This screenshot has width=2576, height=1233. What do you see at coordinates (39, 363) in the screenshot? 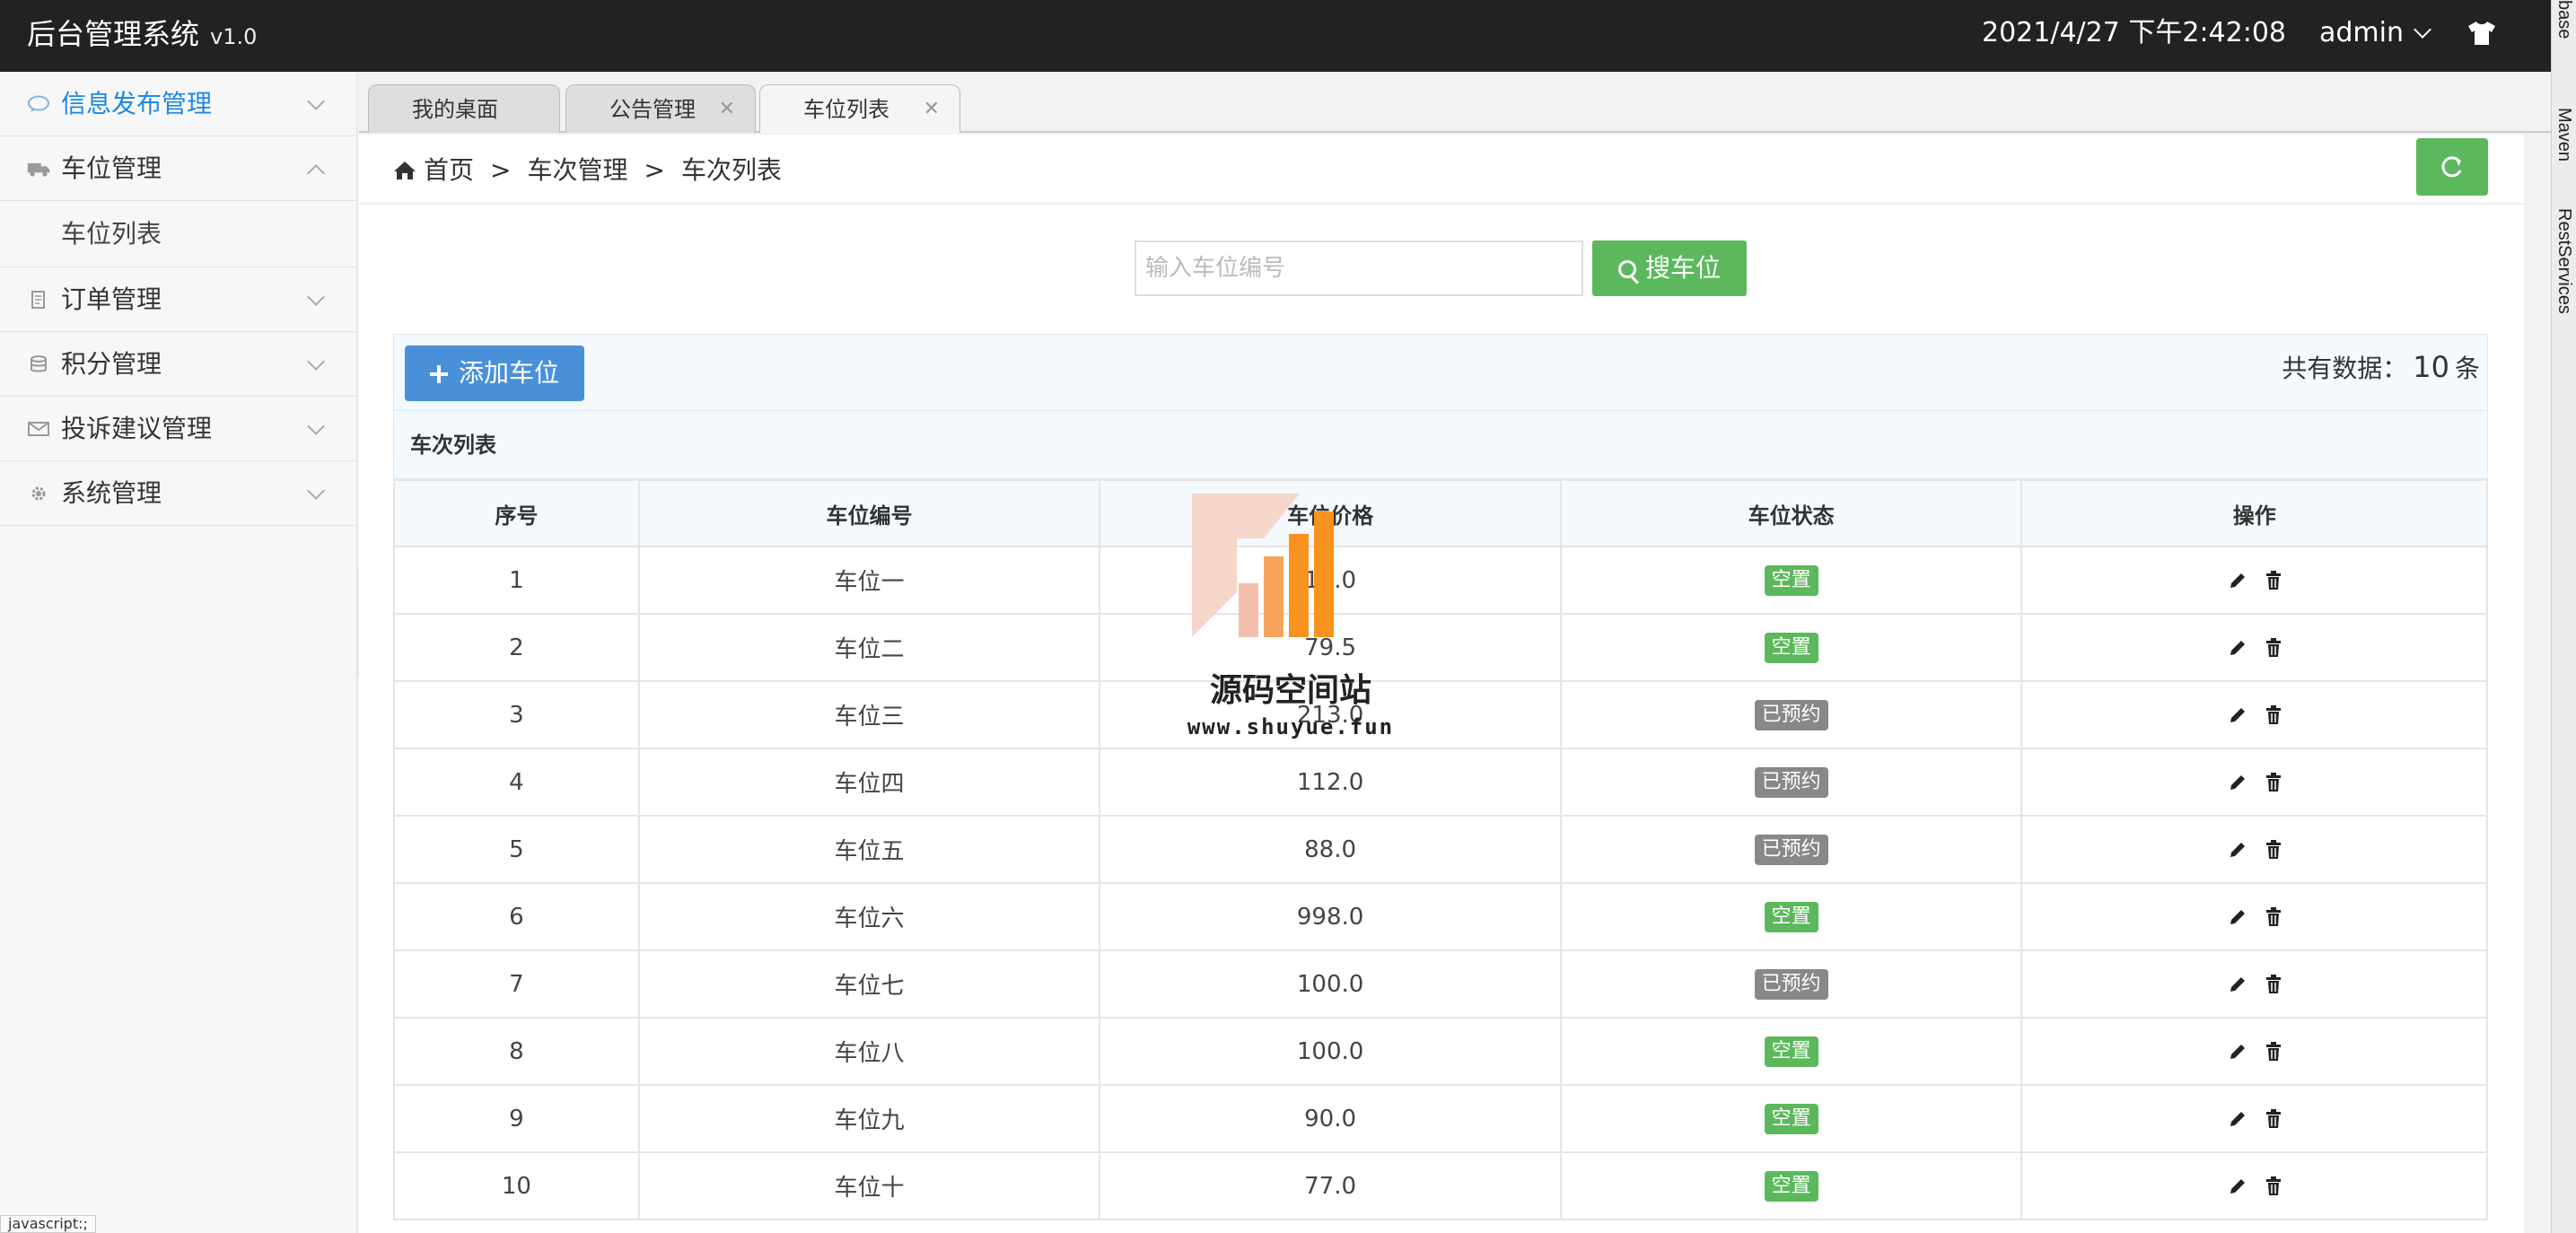
I see `database-icon` at bounding box center [39, 363].